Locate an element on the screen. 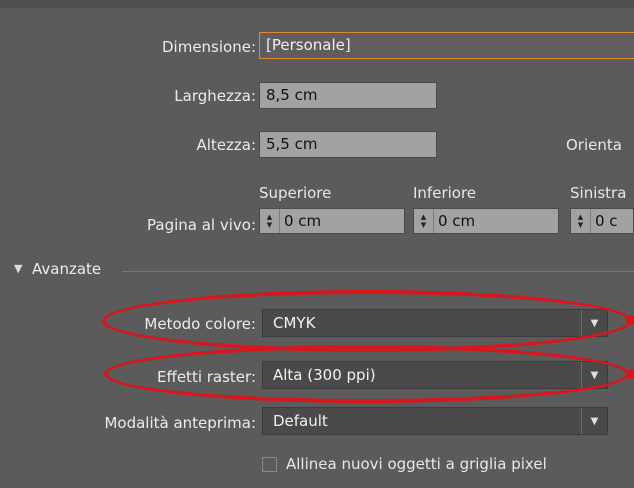 The height and width of the screenshot is (488, 634). bleed-left-value: 0 c is located at coordinates (606, 221).